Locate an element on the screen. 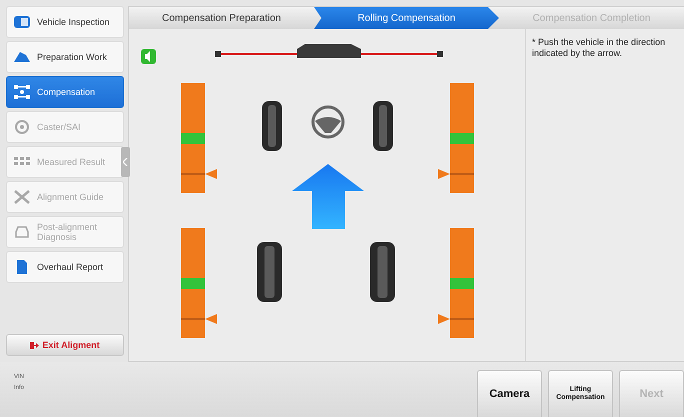 The height and width of the screenshot is (417, 684). arrow-up-icon is located at coordinates (328, 196).